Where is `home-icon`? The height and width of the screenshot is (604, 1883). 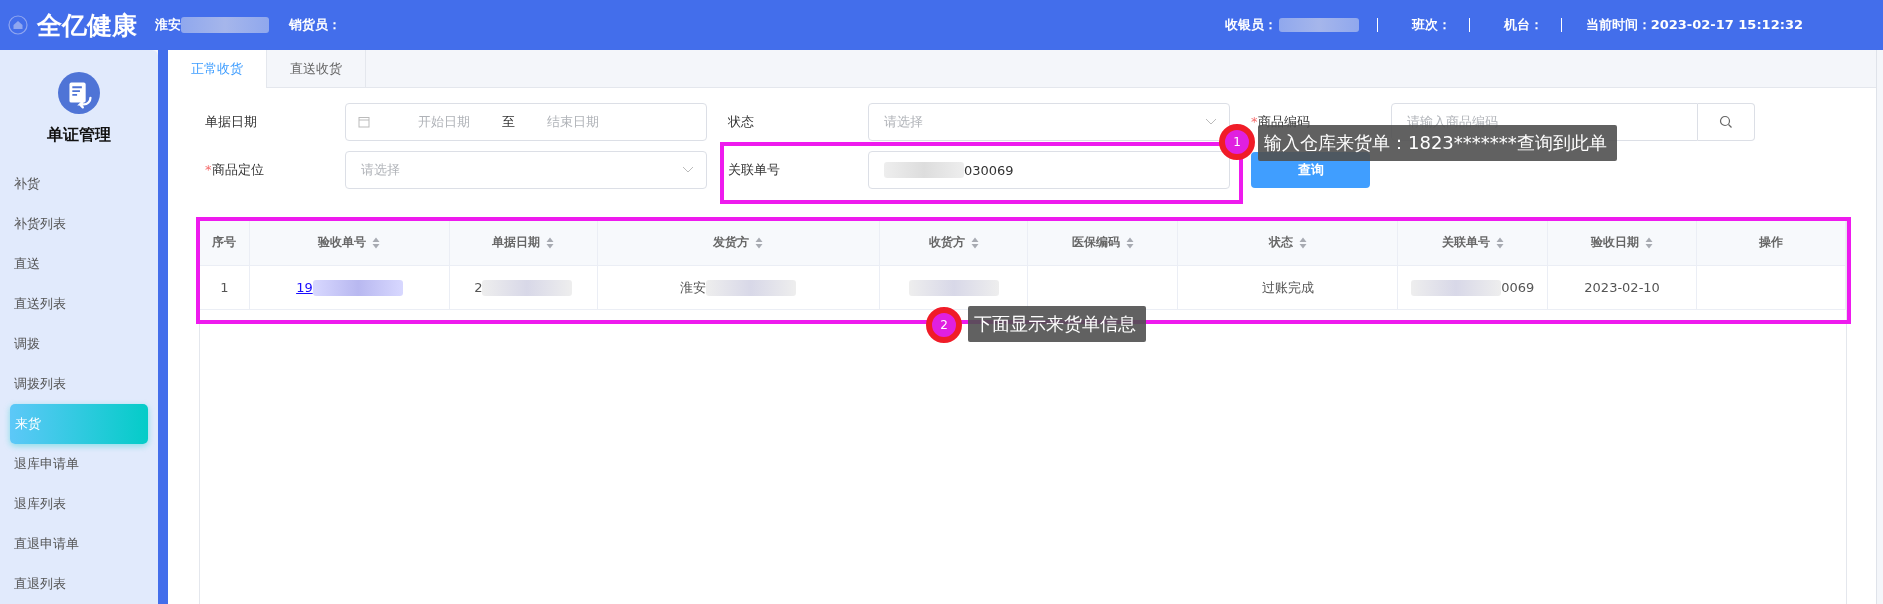 home-icon is located at coordinates (18, 25).